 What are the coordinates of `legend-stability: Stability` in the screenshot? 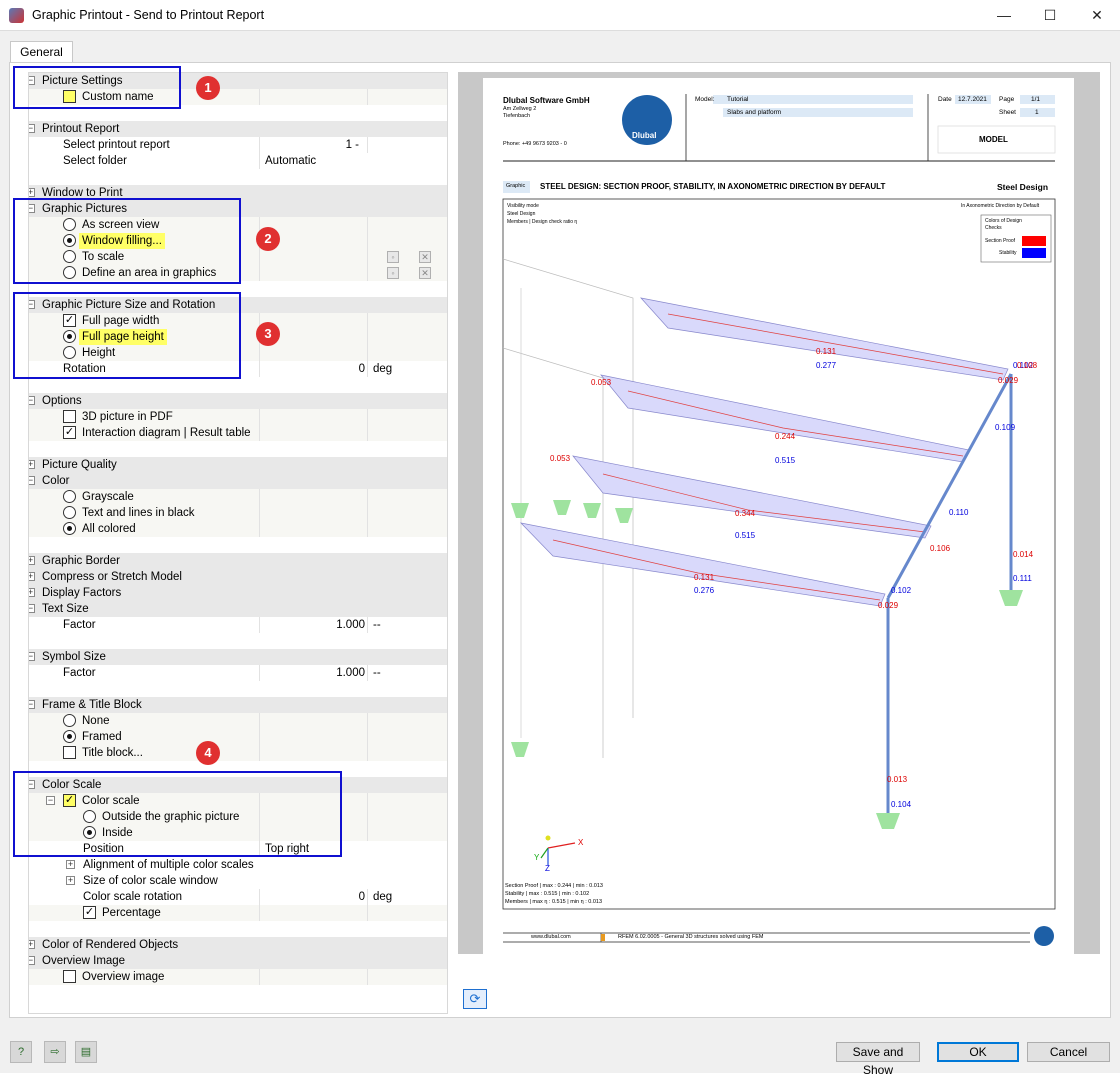 It's located at (1008, 253).